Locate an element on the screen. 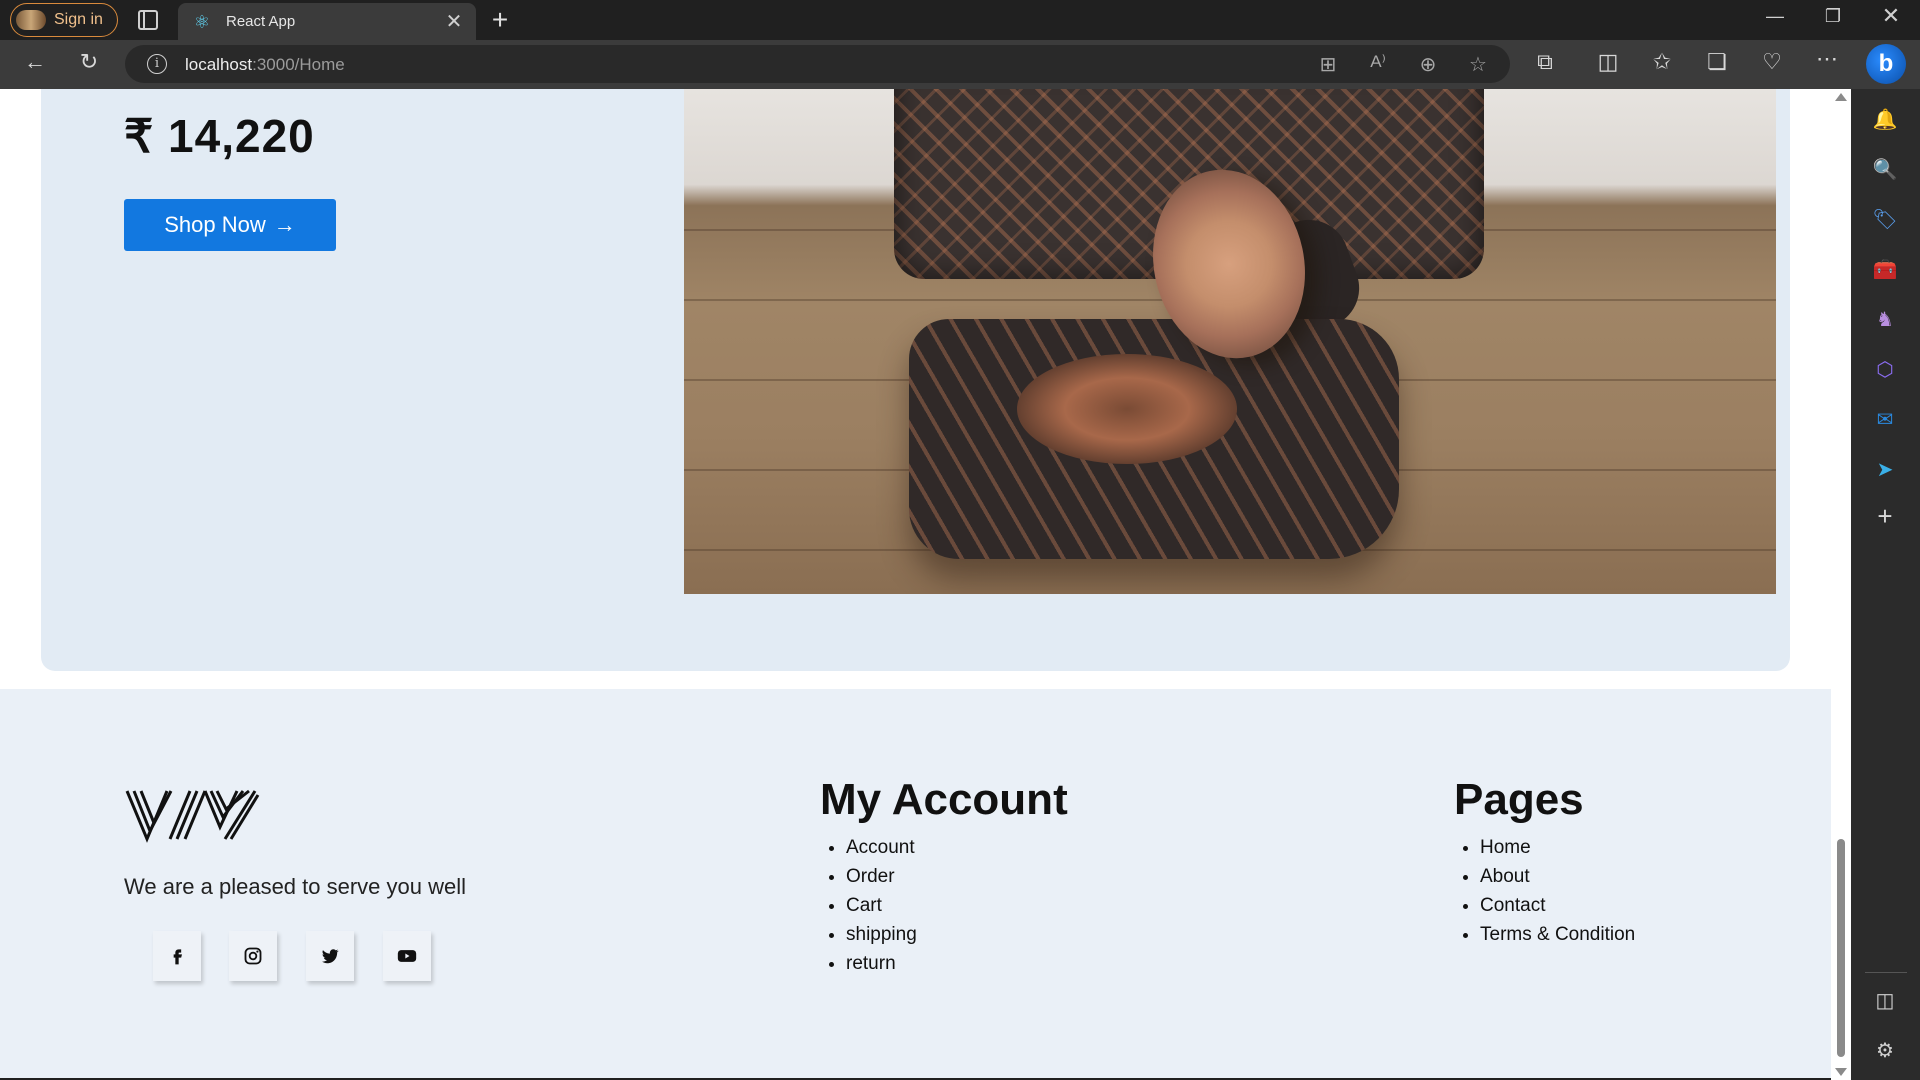 The image size is (1920, 1080). refresh-icon: ↻ is located at coordinates (89, 62).